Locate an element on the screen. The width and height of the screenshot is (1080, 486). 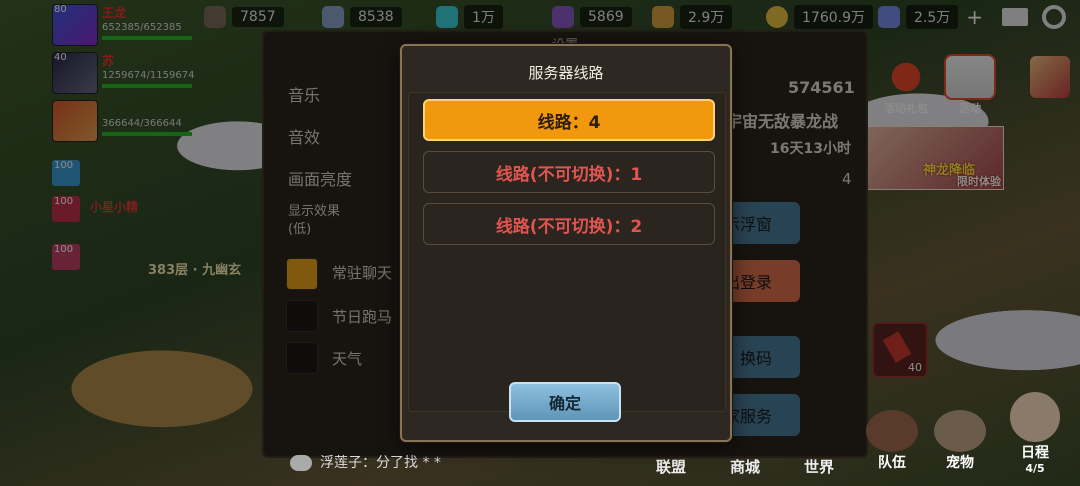
server-line-option-2: 线路(不可切换)：2 is located at coordinates (569, 224).